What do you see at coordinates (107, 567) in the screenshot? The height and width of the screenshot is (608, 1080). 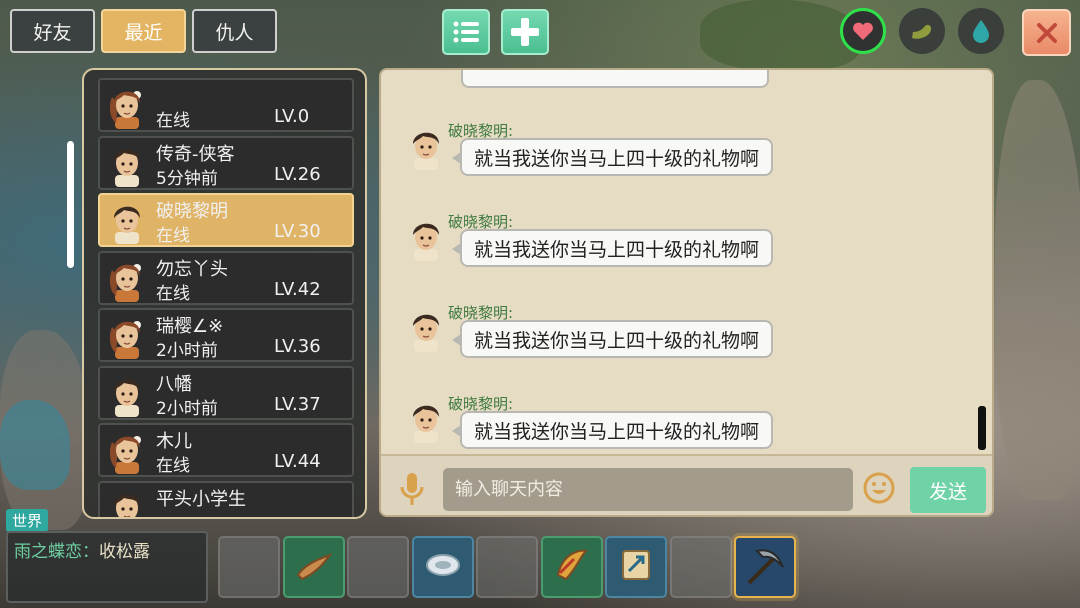 I see `world-chat-box: 雨之蝶恋：收松露` at bounding box center [107, 567].